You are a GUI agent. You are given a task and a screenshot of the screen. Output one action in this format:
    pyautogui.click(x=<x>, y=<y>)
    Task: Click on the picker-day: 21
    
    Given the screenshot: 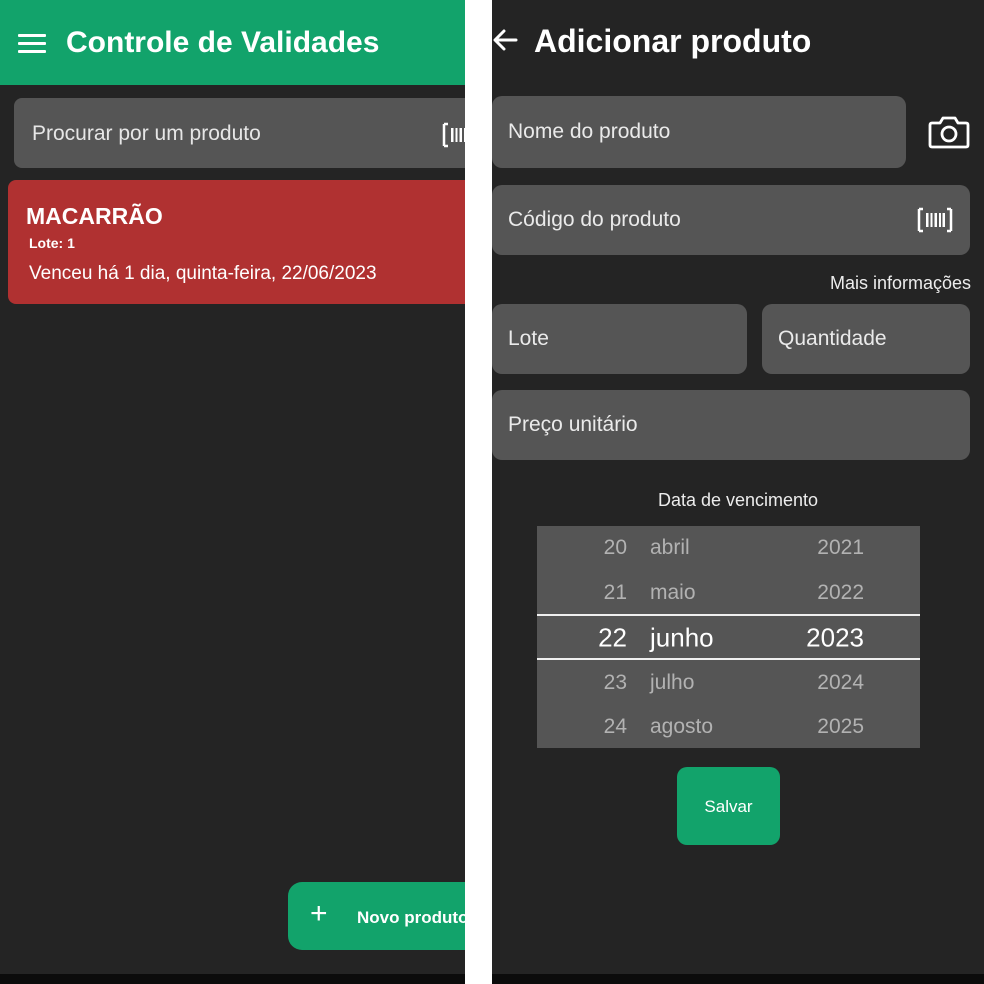 What is the action you would take?
    pyautogui.click(x=615, y=592)
    